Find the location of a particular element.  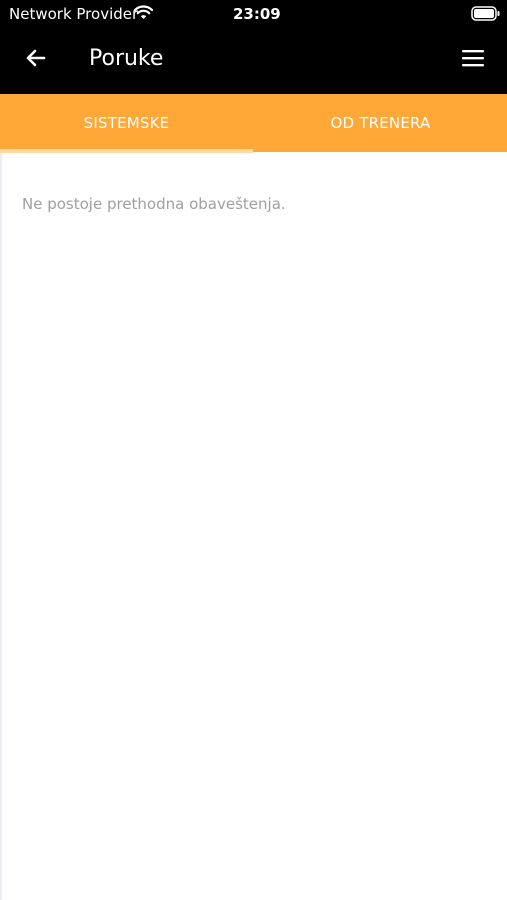

tab-sistemske: SISTEMSKE is located at coordinates (126, 123).